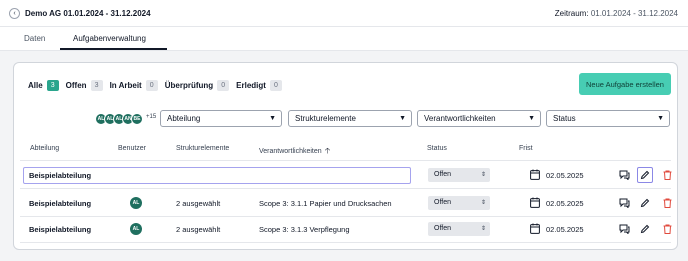 Image resolution: width=688 pixels, height=261 pixels. Describe the element at coordinates (35, 85) in the screenshot. I see `filter-label: Alle` at that location.